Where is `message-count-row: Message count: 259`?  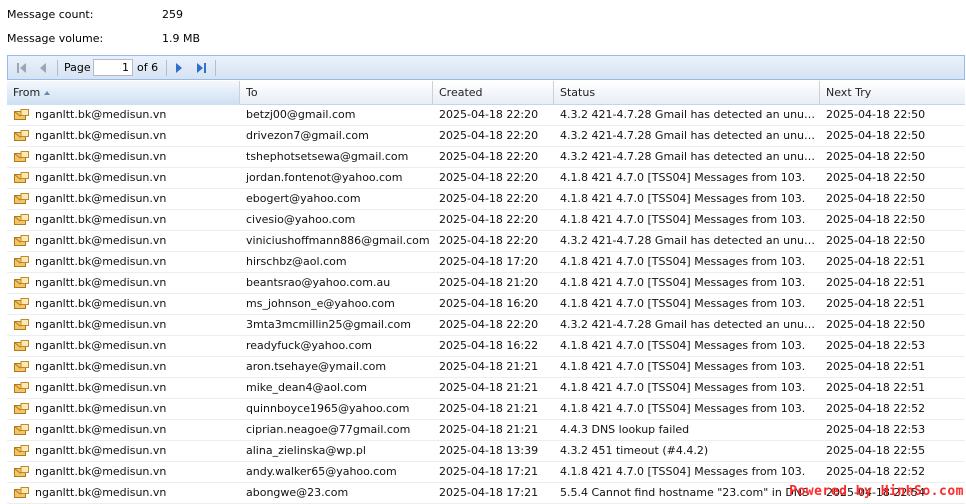 message-count-row: Message count: 259 is located at coordinates (200, 15).